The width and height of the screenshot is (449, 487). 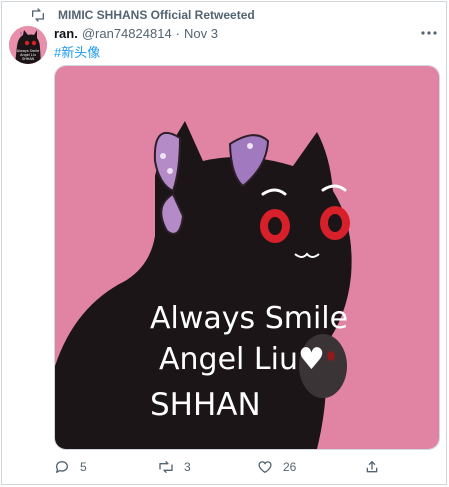 What do you see at coordinates (242, 359) in the screenshot?
I see `overlay-line-2: Angel Liu♥` at bounding box center [242, 359].